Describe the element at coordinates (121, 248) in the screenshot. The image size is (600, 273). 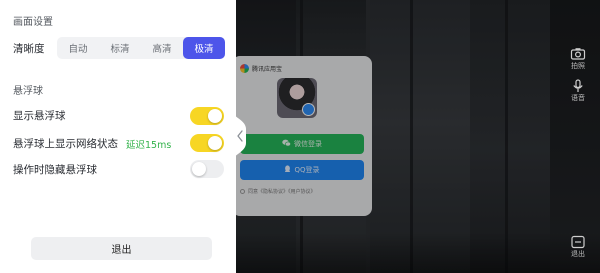
I see `exit-button: 退出` at that location.